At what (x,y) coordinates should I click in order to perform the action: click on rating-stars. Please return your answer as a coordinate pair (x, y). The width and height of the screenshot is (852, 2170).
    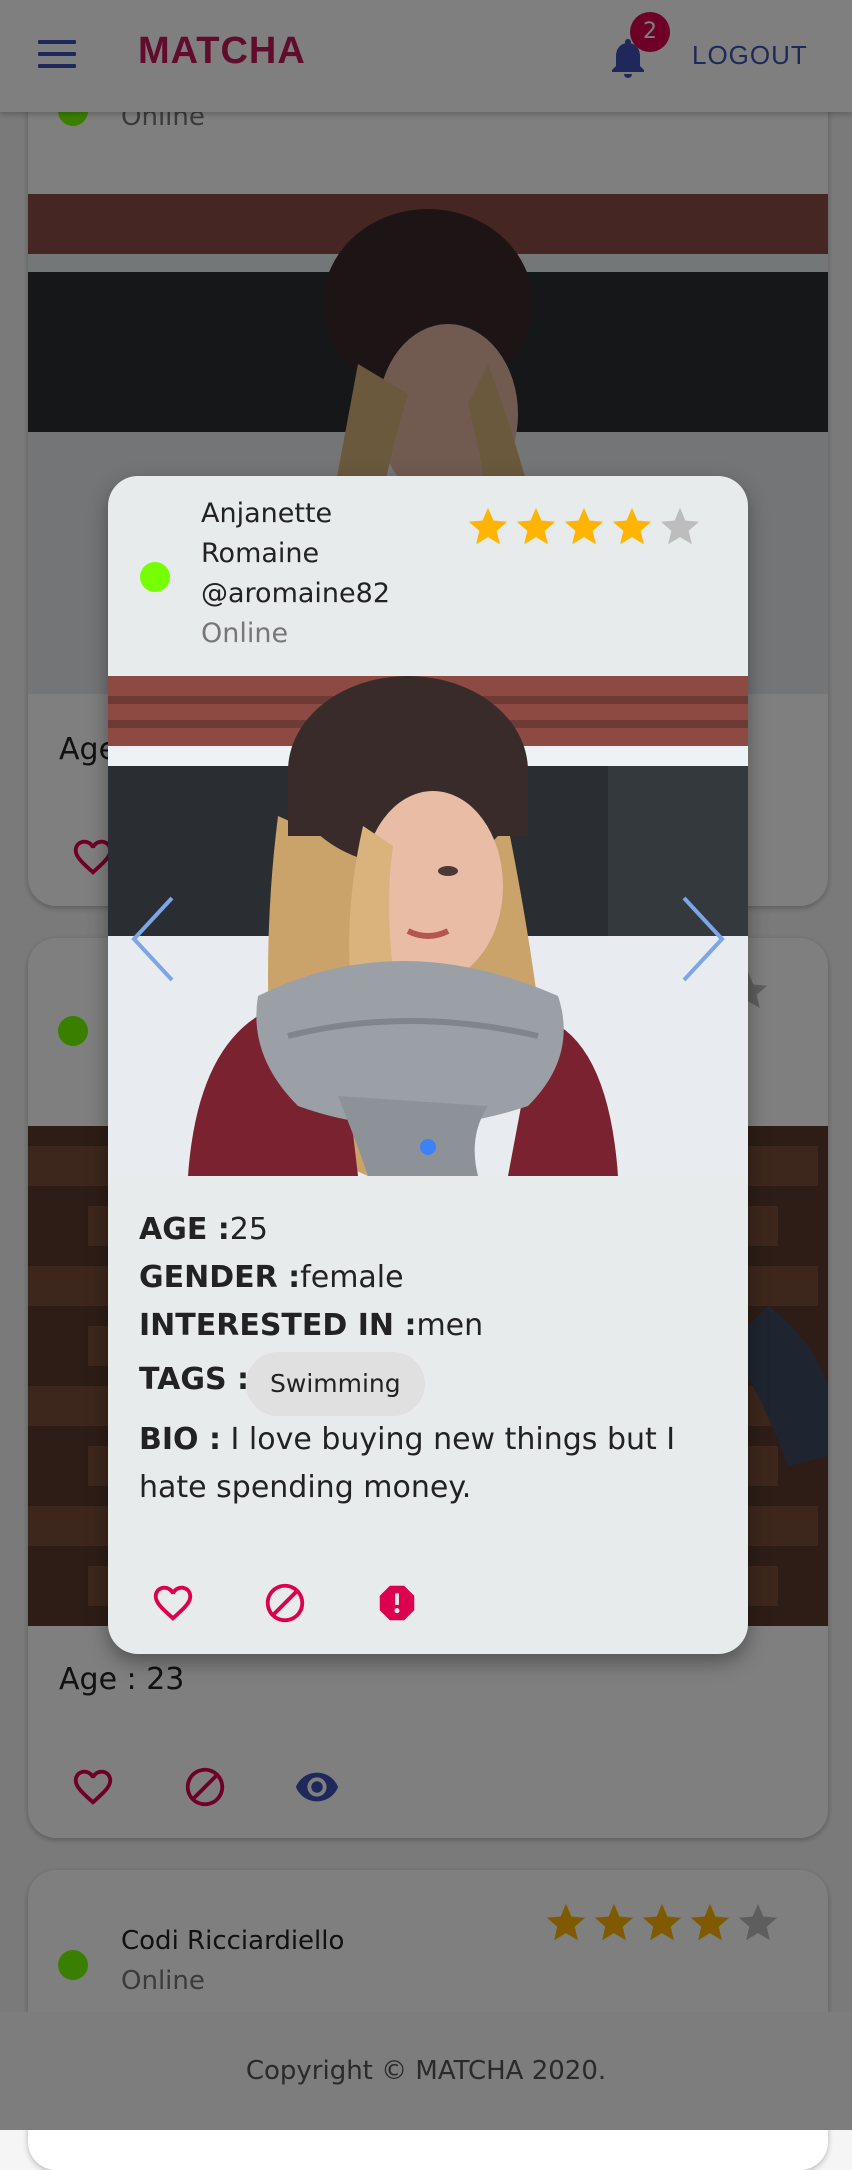
    Looking at the image, I should click on (584, 527).